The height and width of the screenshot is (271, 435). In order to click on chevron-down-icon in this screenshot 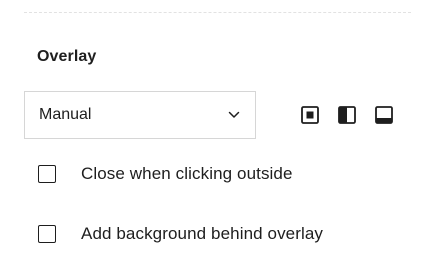, I will do `click(234, 115)`.